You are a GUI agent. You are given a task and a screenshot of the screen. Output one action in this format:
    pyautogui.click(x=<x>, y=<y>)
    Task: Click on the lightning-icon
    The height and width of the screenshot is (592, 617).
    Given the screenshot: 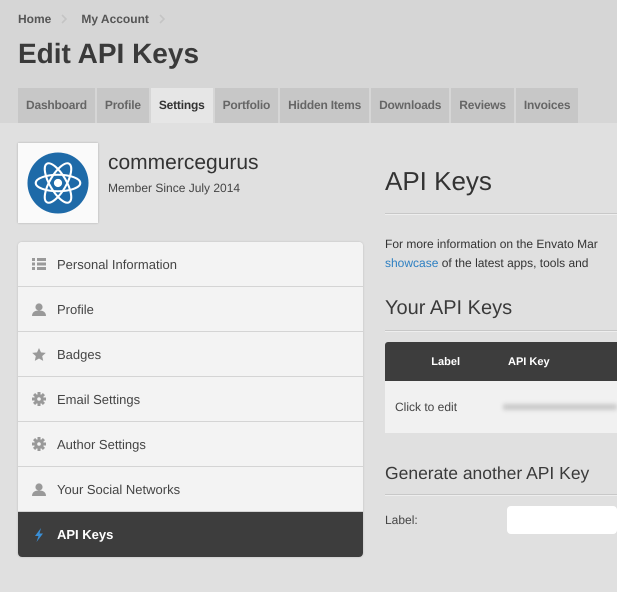 What is the action you would take?
    pyautogui.click(x=39, y=535)
    